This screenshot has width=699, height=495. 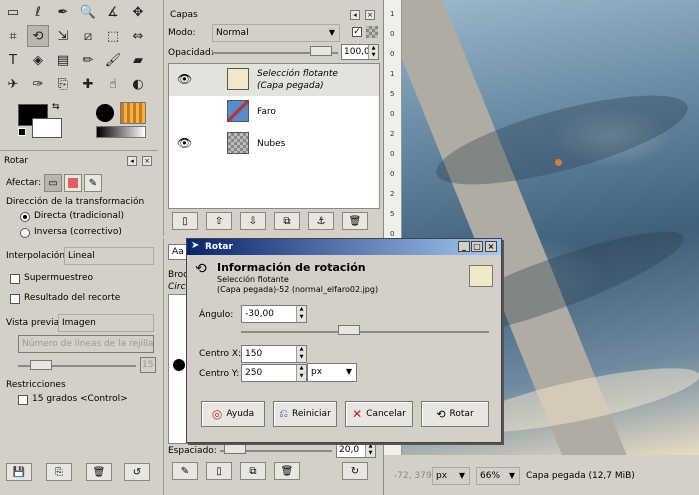 What do you see at coordinates (23, 400) in the screenshot?
I see `restrict-15-checkbox` at bounding box center [23, 400].